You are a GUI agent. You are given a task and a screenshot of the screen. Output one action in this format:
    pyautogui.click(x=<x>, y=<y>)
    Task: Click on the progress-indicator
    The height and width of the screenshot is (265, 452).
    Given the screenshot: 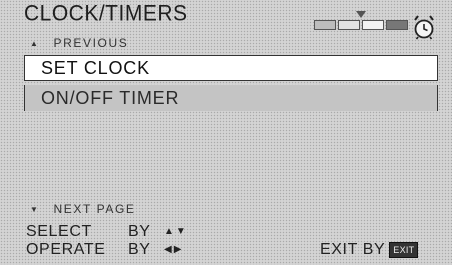 What is the action you would take?
    pyautogui.click(x=361, y=25)
    